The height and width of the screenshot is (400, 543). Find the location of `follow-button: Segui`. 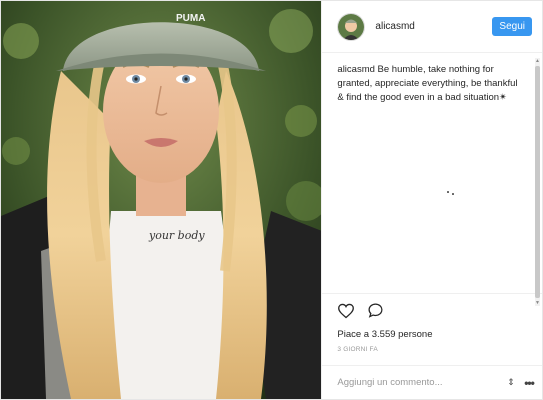

follow-button: Segui is located at coordinates (512, 26).